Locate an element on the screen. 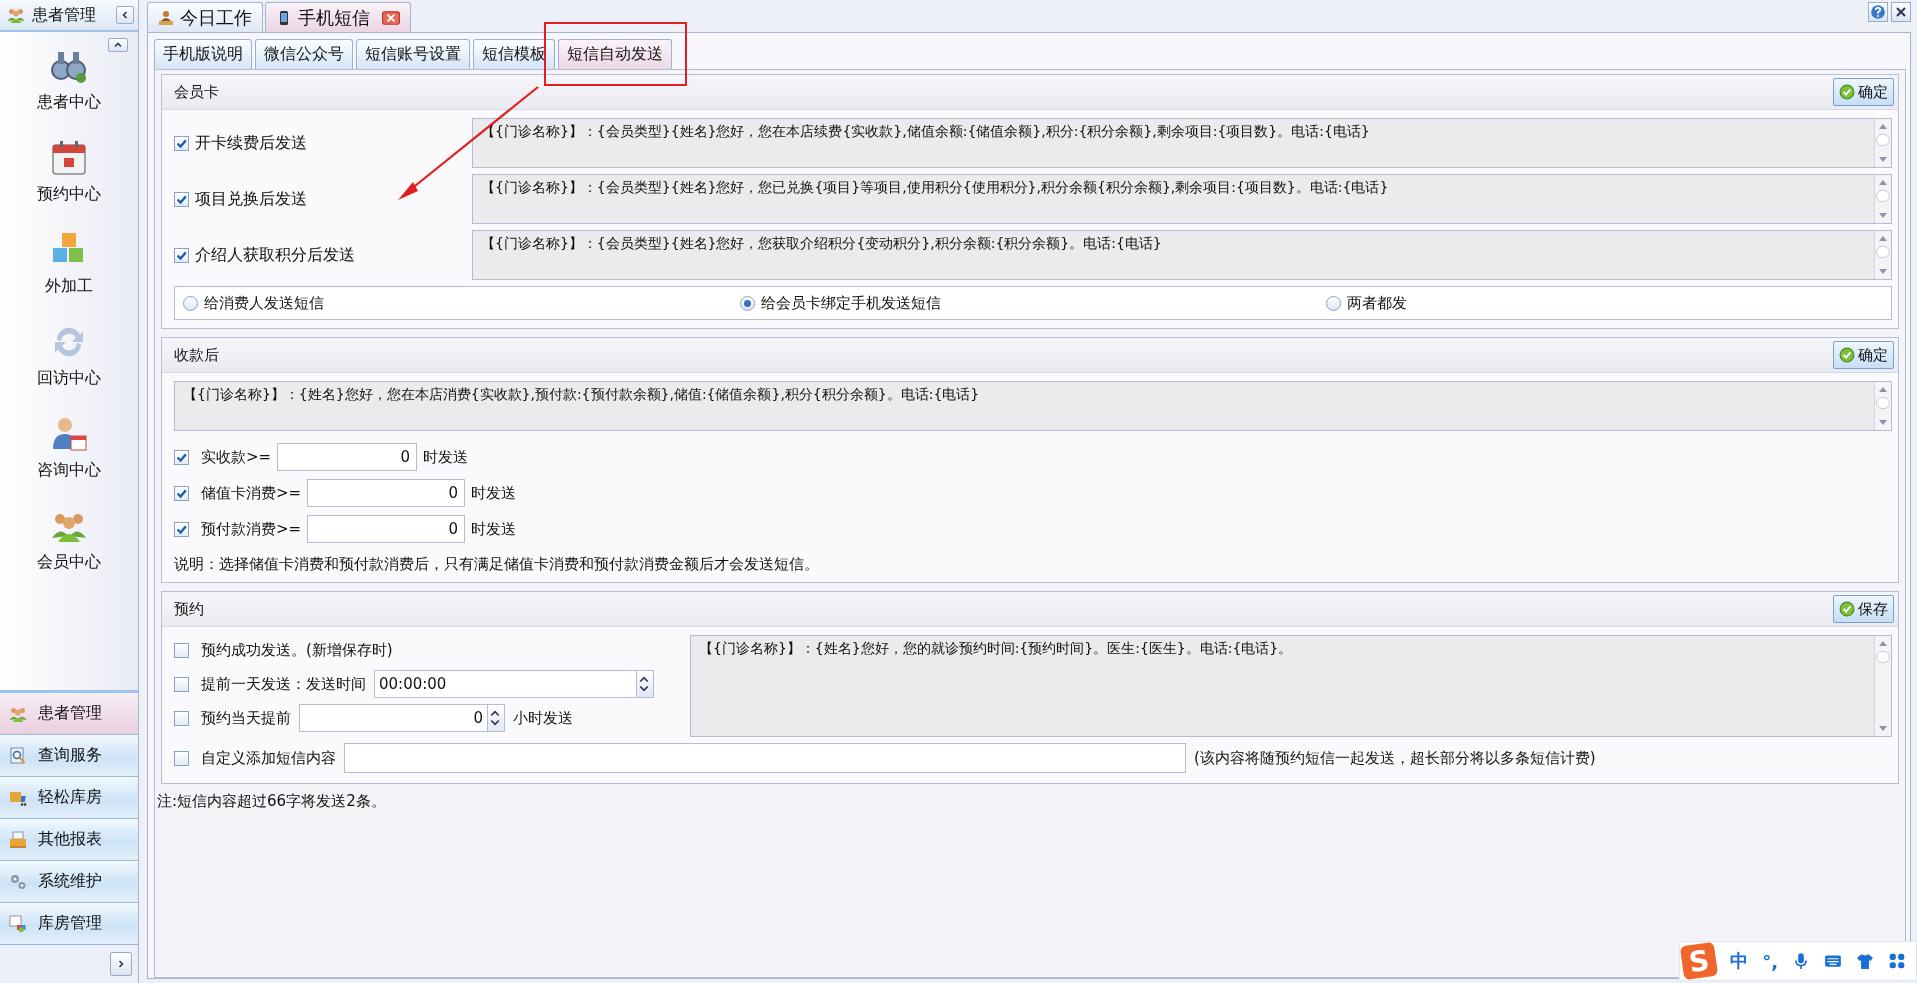 Image resolution: width=1917 pixels, height=983 pixels. time-field: 00:00:00 is located at coordinates (514, 684).